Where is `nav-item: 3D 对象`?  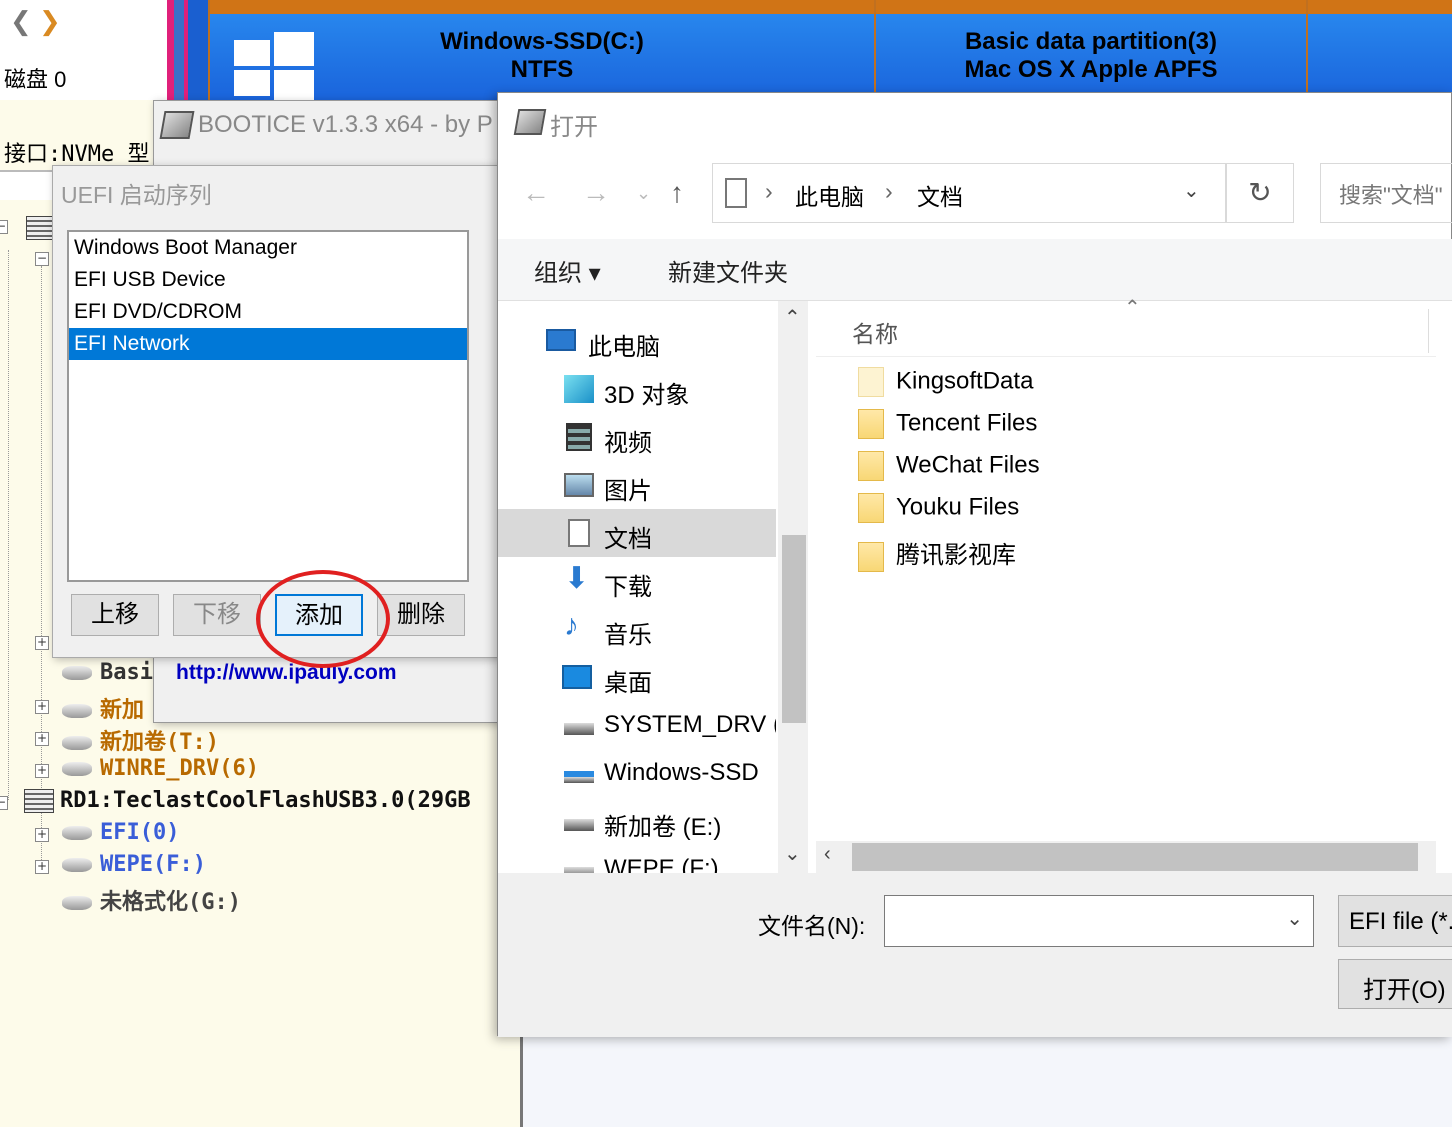
nav-item: 3D 对象 is located at coordinates (637, 389).